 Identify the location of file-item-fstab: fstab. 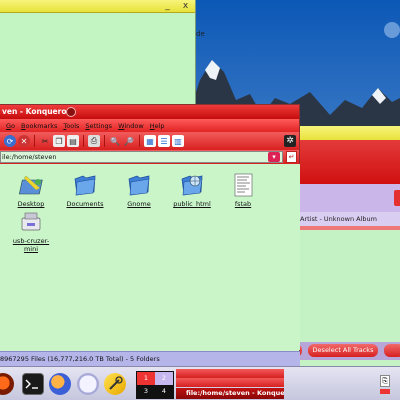
(243, 190).